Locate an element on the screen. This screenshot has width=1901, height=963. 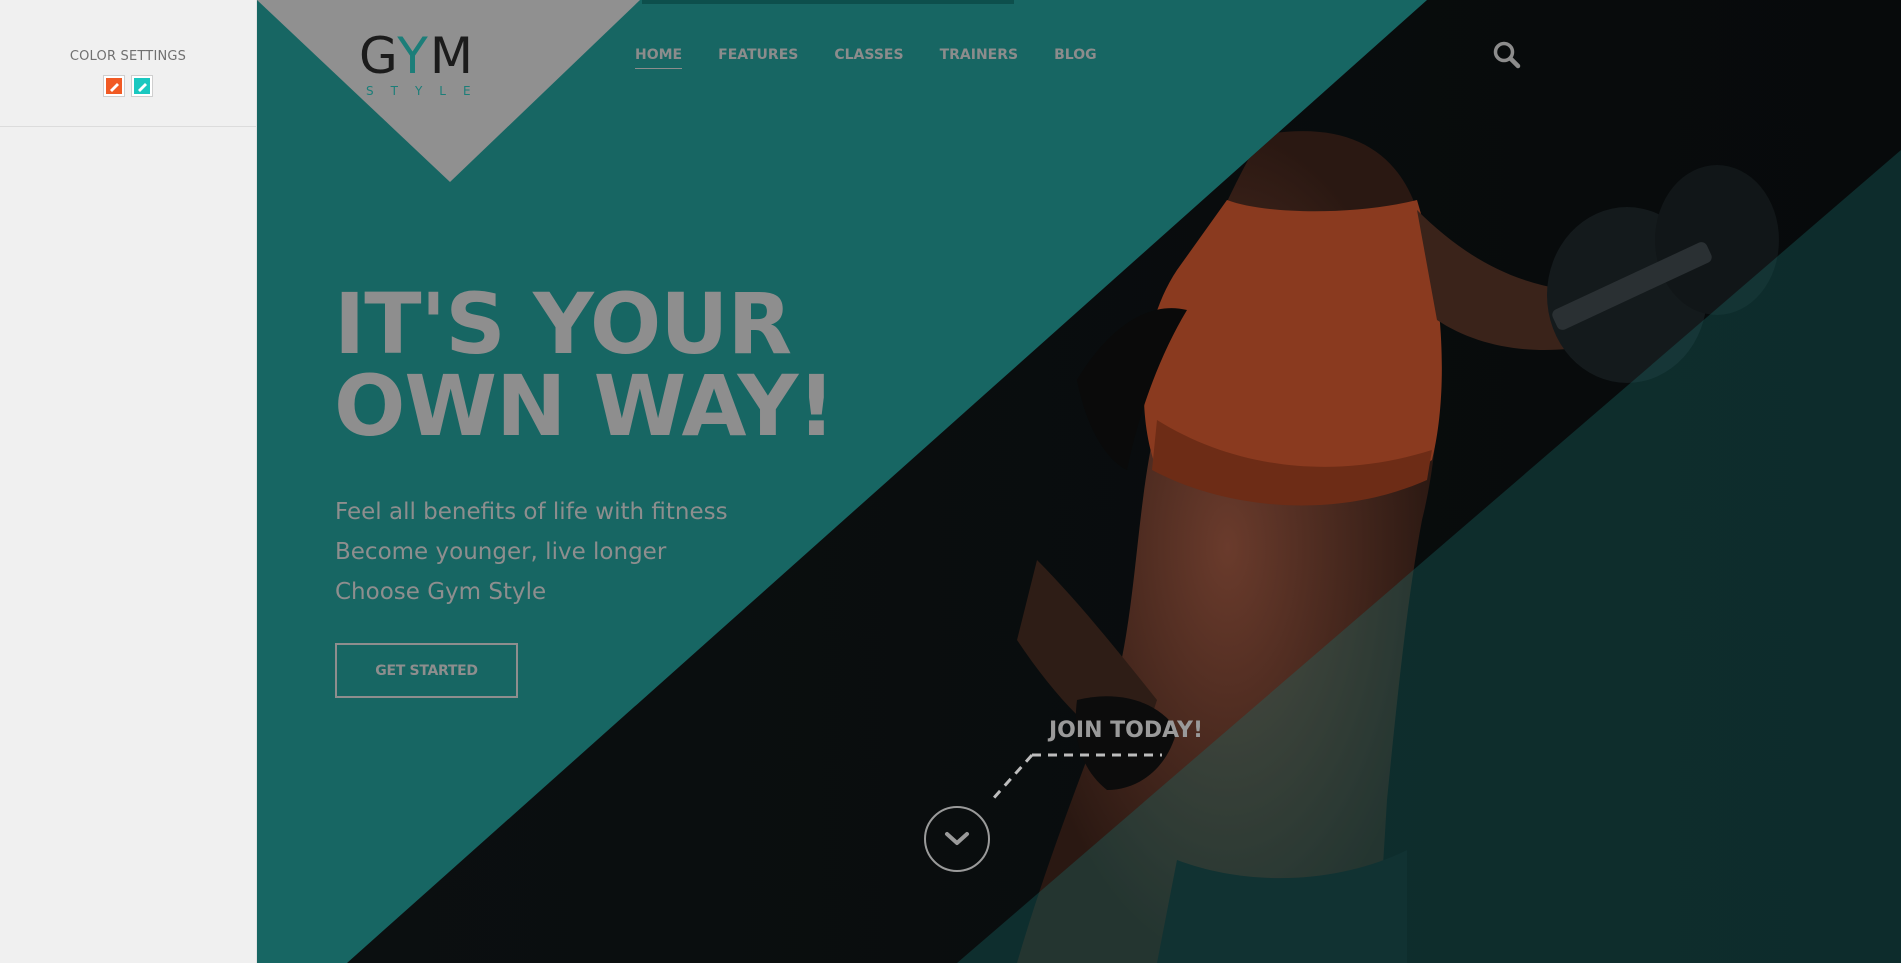
nav-item-blog: BLOG is located at coordinates (1075, 58).